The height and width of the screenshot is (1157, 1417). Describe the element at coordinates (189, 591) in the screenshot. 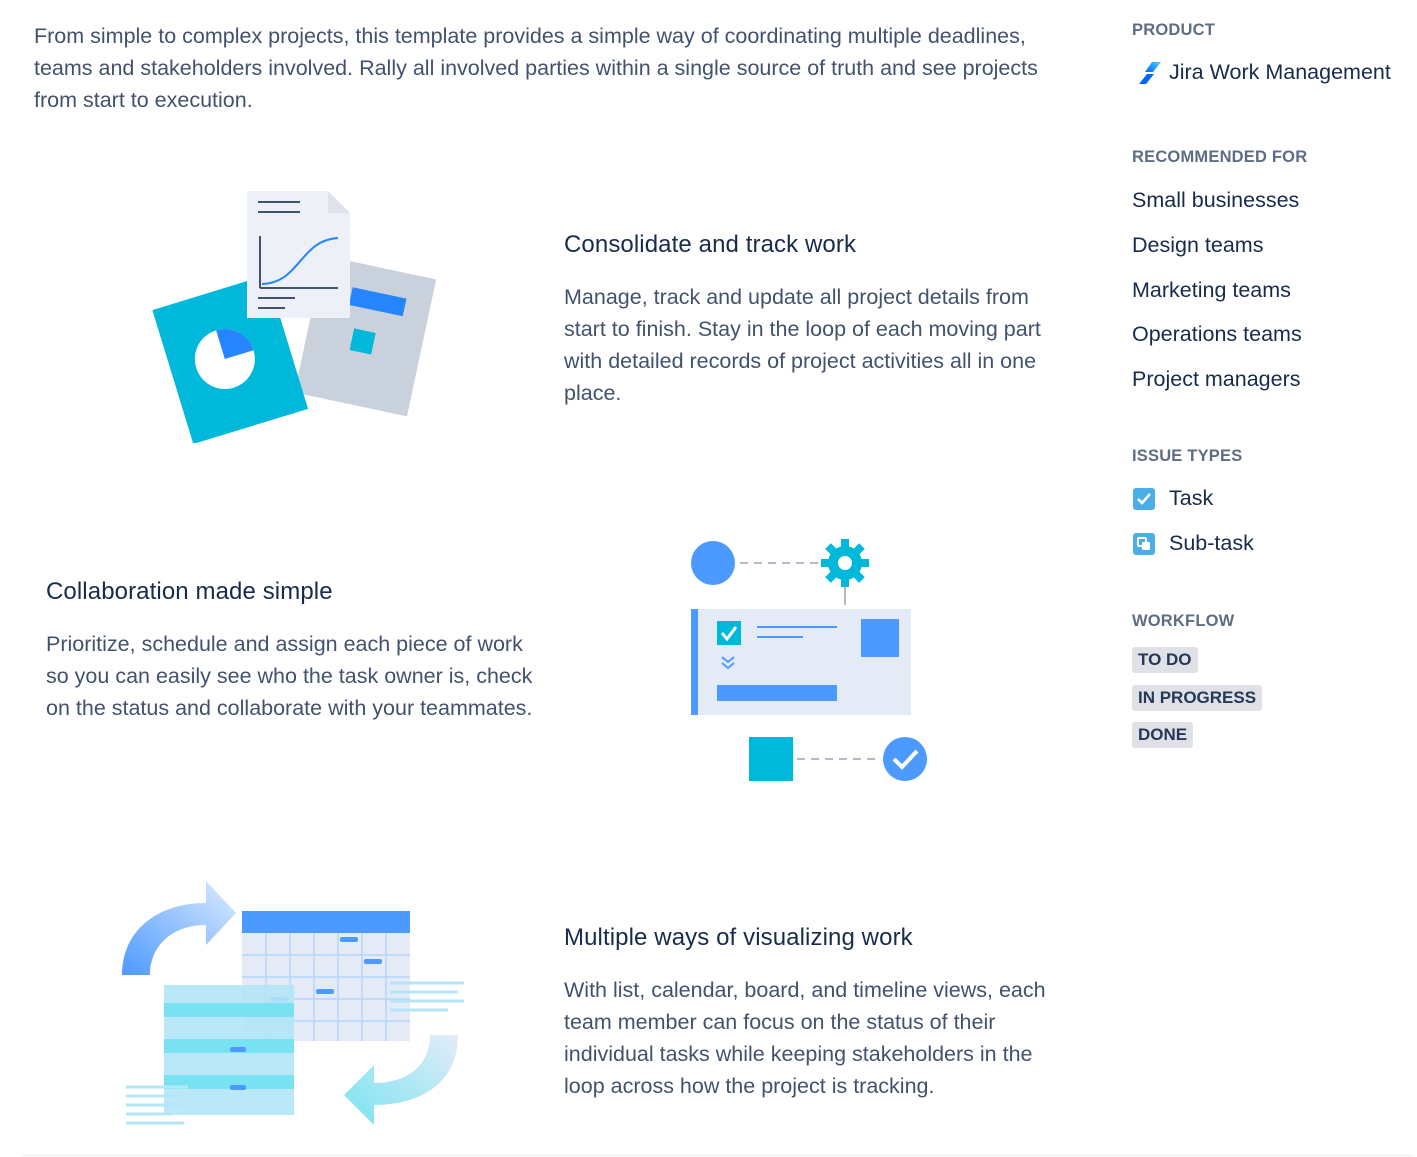

I see `feature-title-collaboration: Collaboration made simple` at that location.